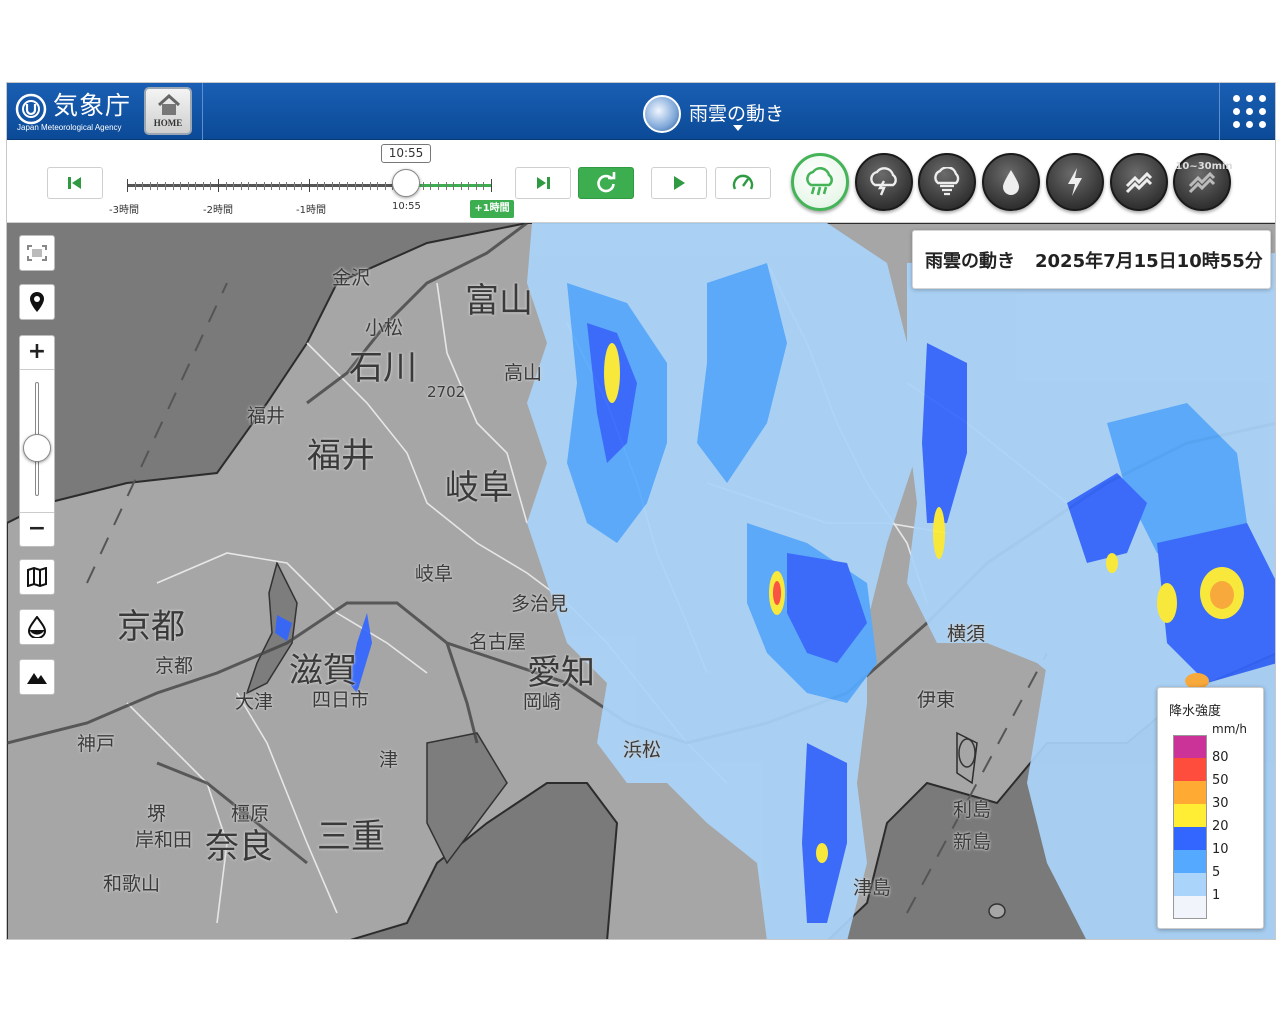 This screenshot has width=1280, height=1024. What do you see at coordinates (168, 123) in the screenshot?
I see `home-label: HOME` at bounding box center [168, 123].